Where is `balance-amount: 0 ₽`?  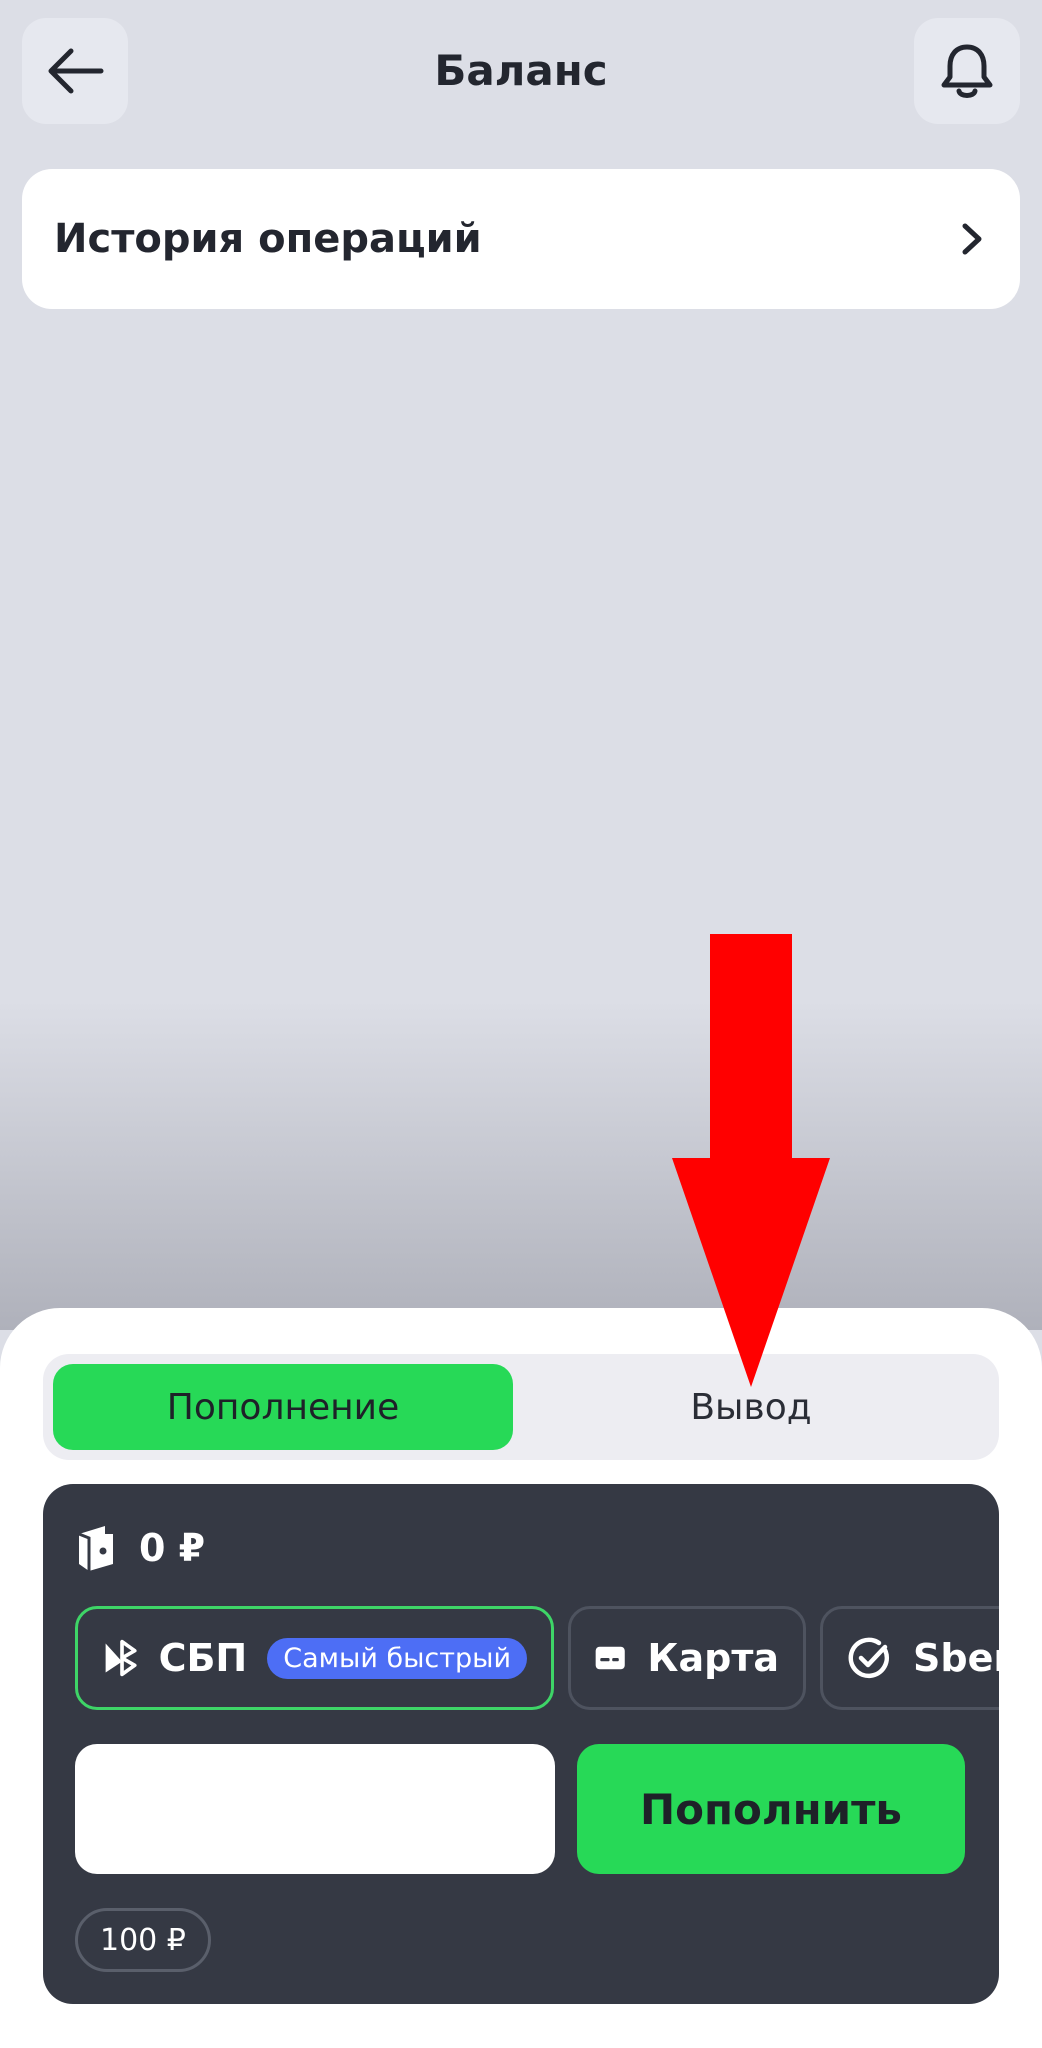 balance-amount: 0 ₽ is located at coordinates (172, 1548).